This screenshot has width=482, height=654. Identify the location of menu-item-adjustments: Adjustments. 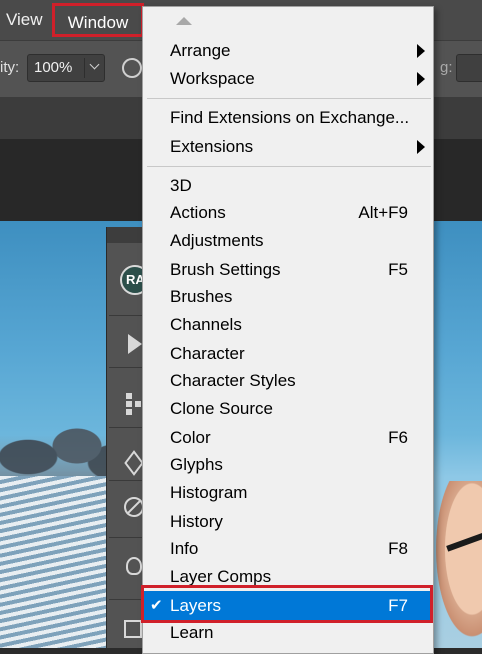
(288, 241).